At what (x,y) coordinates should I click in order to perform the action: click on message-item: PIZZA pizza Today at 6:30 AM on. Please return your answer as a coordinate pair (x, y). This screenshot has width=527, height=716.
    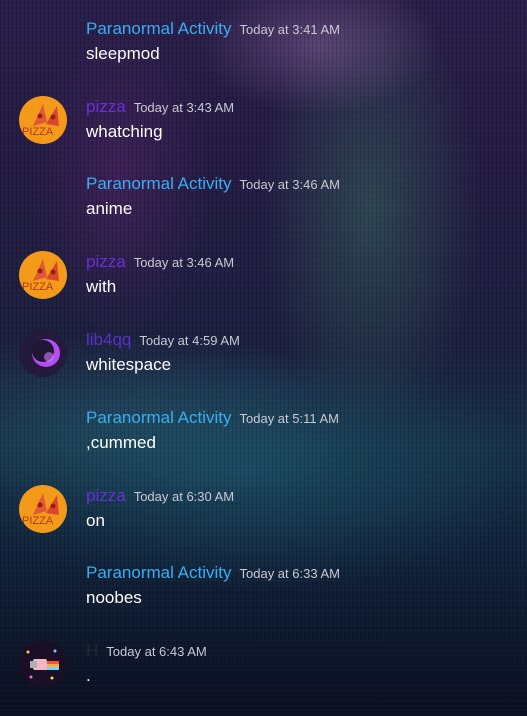
    Looking at the image, I should click on (263, 517).